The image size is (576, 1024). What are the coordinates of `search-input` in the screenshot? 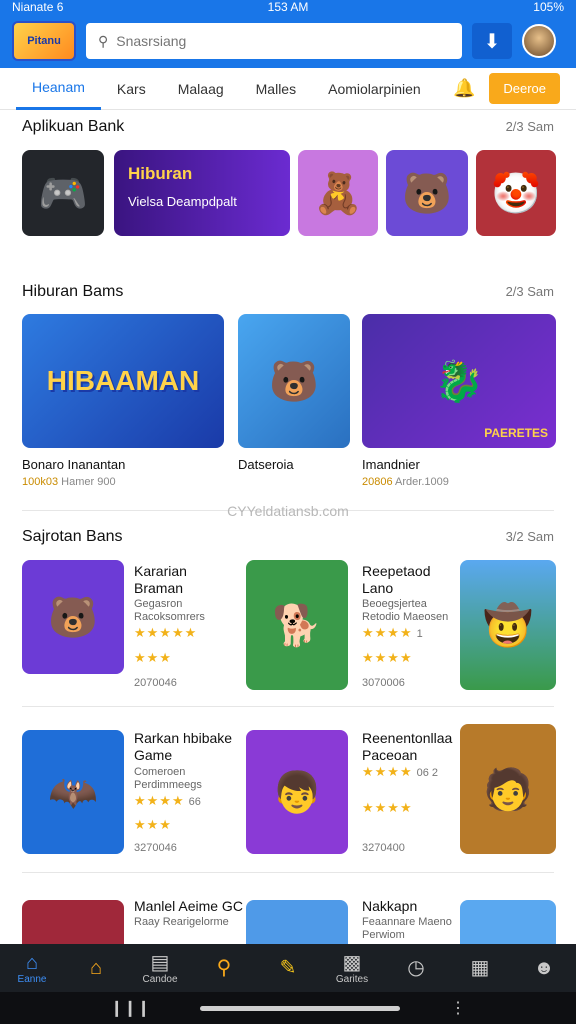 It's located at (266, 41).